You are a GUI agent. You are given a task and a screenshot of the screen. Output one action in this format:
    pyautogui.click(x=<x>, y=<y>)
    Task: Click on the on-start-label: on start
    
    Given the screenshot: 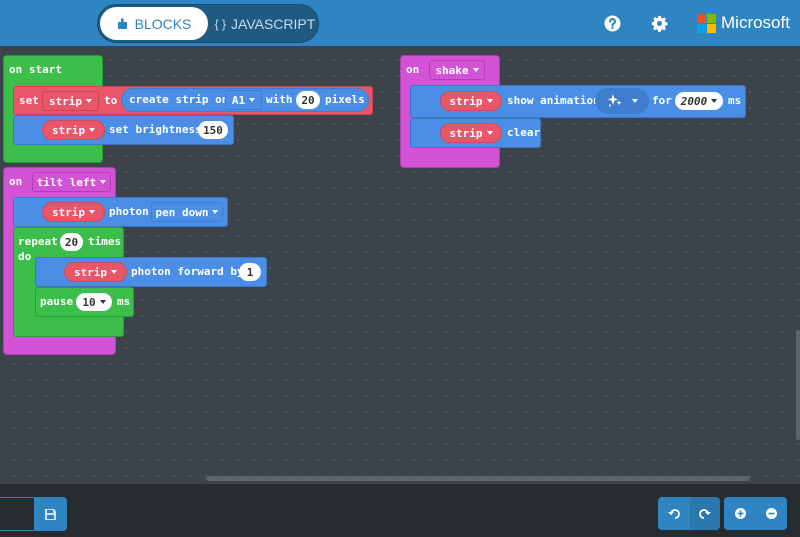 What is the action you would take?
    pyautogui.click(x=35, y=69)
    